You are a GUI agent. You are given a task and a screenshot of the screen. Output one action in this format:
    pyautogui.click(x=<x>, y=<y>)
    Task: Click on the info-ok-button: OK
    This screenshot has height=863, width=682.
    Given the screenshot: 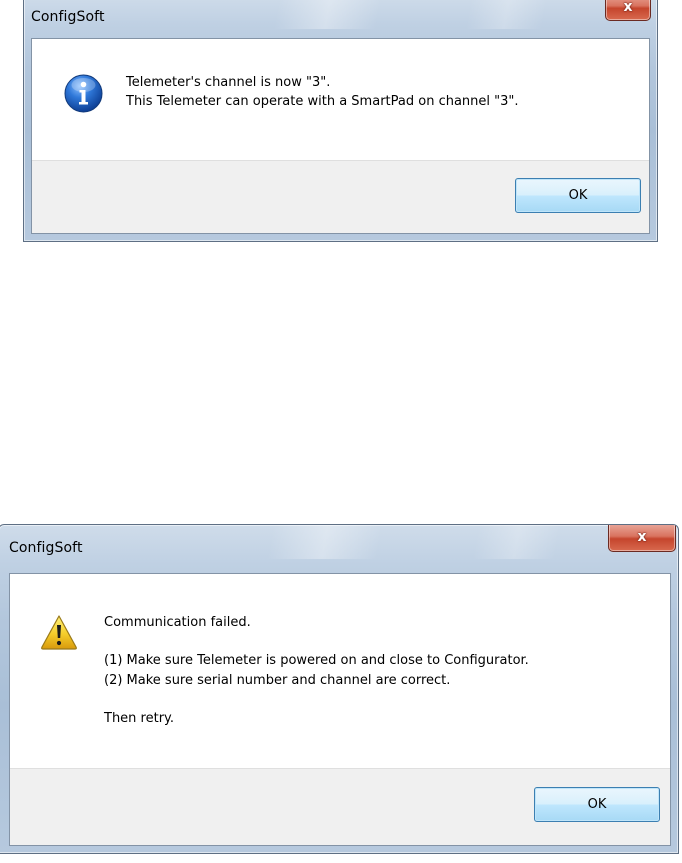 What is the action you would take?
    pyautogui.click(x=578, y=195)
    